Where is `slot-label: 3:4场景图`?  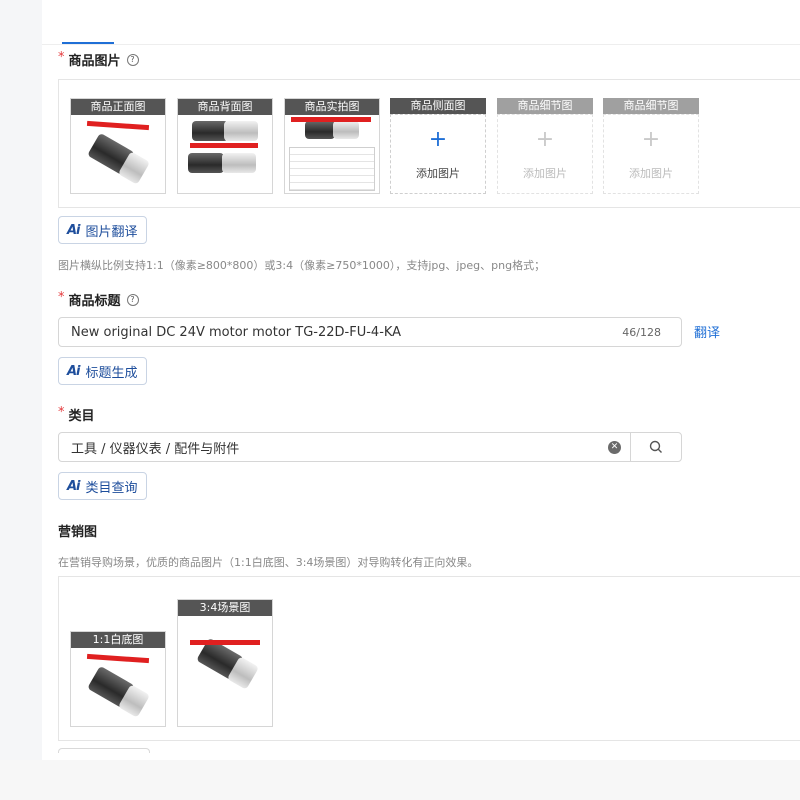
slot-label: 3:4场景图 is located at coordinates (225, 608).